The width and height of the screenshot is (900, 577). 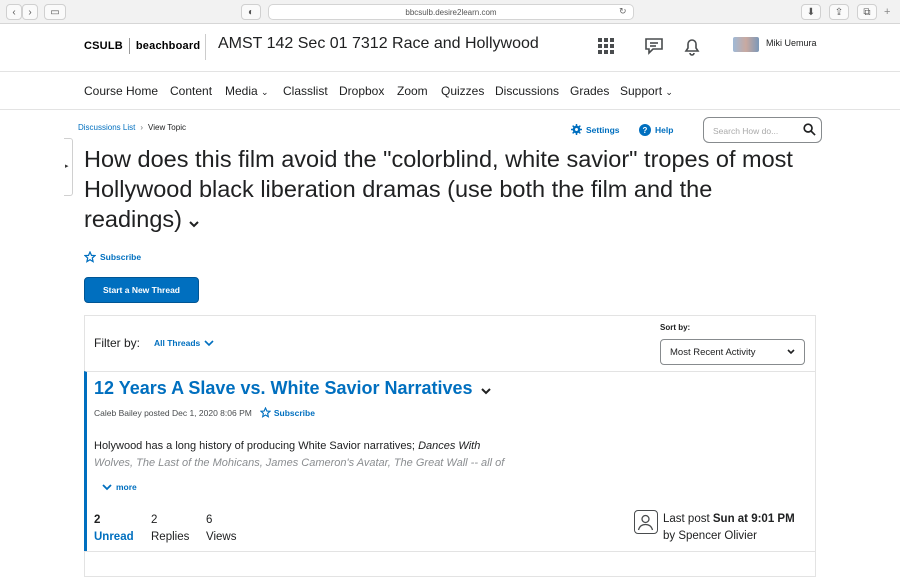 What do you see at coordinates (168, 45) in the screenshot?
I see `logo-right-text: beachboard` at bounding box center [168, 45].